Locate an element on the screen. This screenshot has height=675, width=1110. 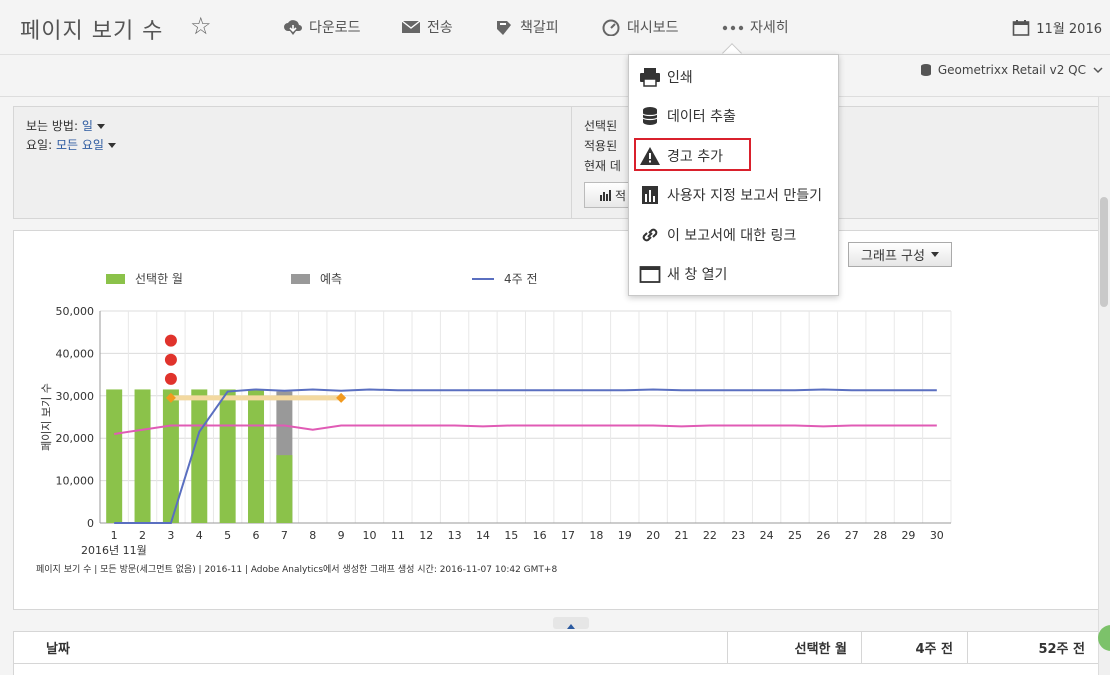
x-tick-label: 27 is located at coordinates (852, 535).